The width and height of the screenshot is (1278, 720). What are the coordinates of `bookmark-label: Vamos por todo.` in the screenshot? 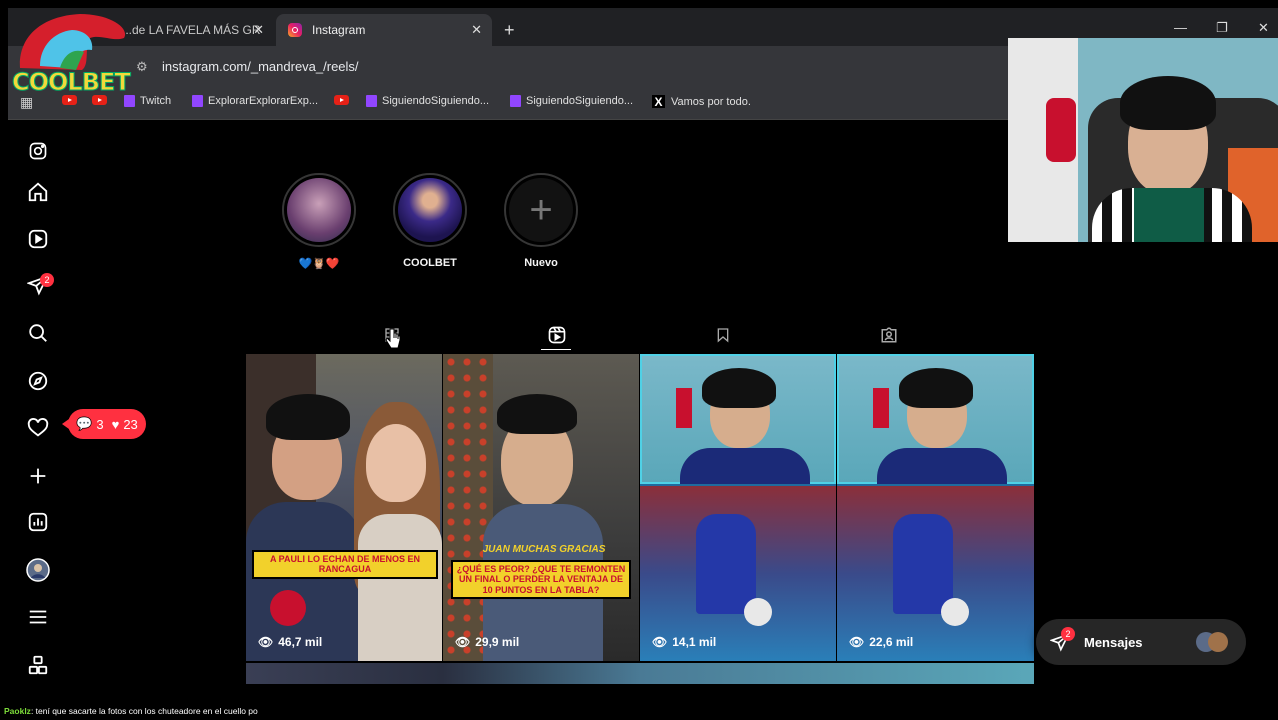 It's located at (711, 101).